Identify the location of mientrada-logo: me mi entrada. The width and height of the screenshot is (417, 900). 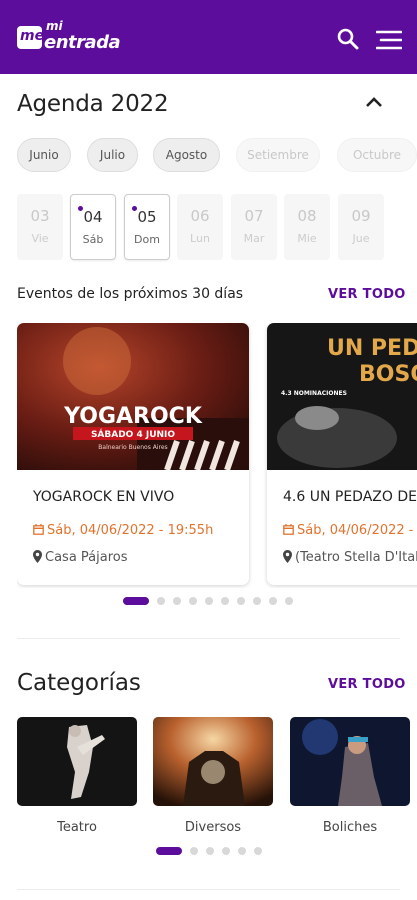
(73, 36).